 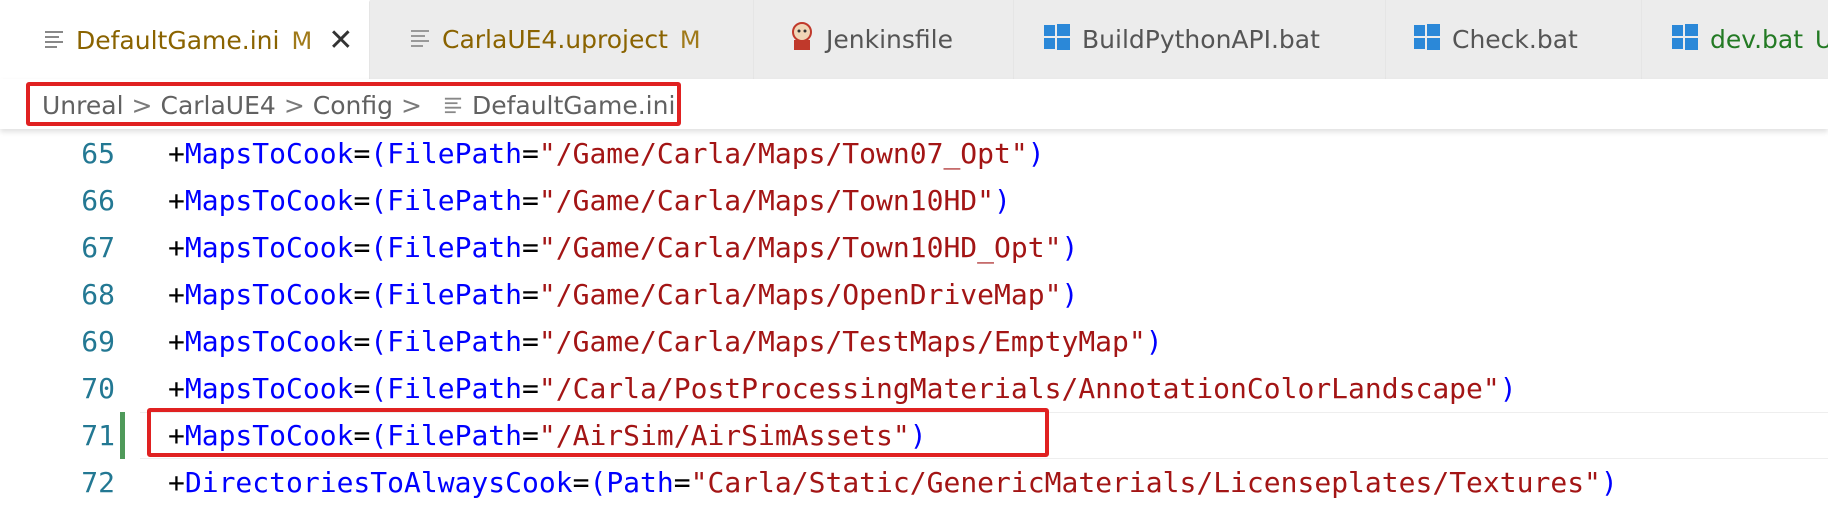 What do you see at coordinates (1200, 39) in the screenshot?
I see `tab-buildpythonapi-bat: BuildPythonAPI.bat` at bounding box center [1200, 39].